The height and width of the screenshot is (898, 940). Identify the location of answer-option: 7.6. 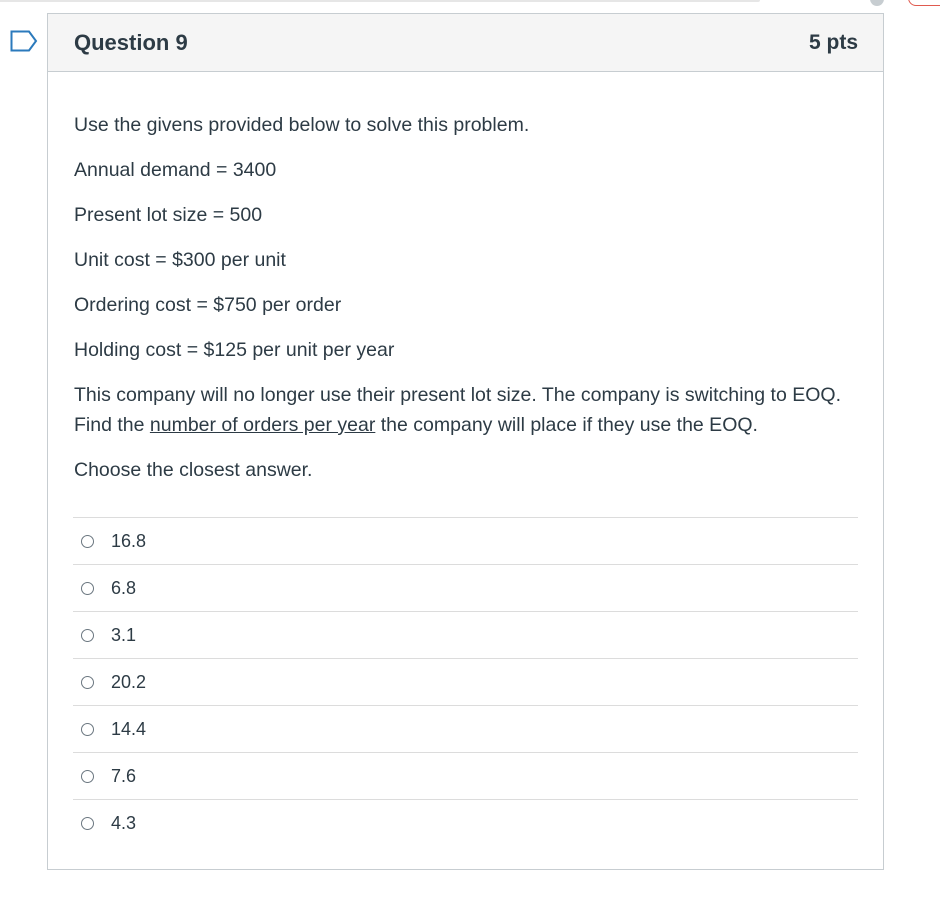
(465, 776).